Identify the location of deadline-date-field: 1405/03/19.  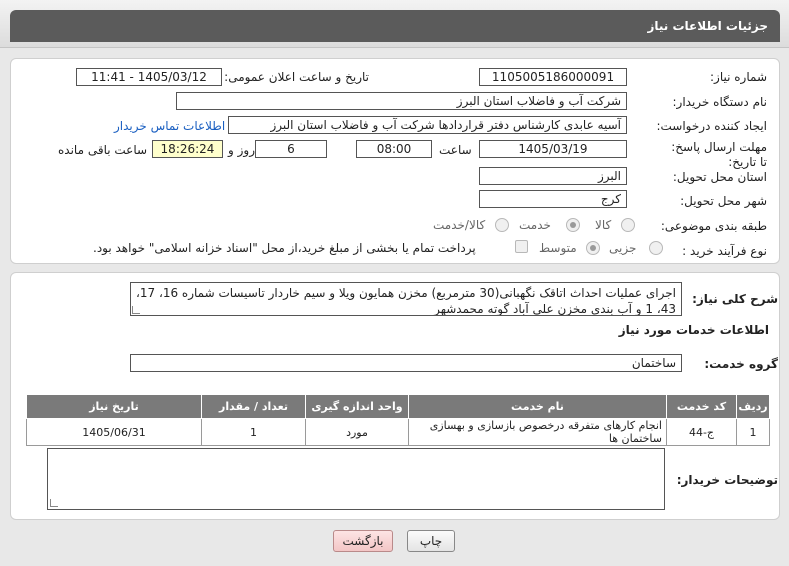
(553, 149).